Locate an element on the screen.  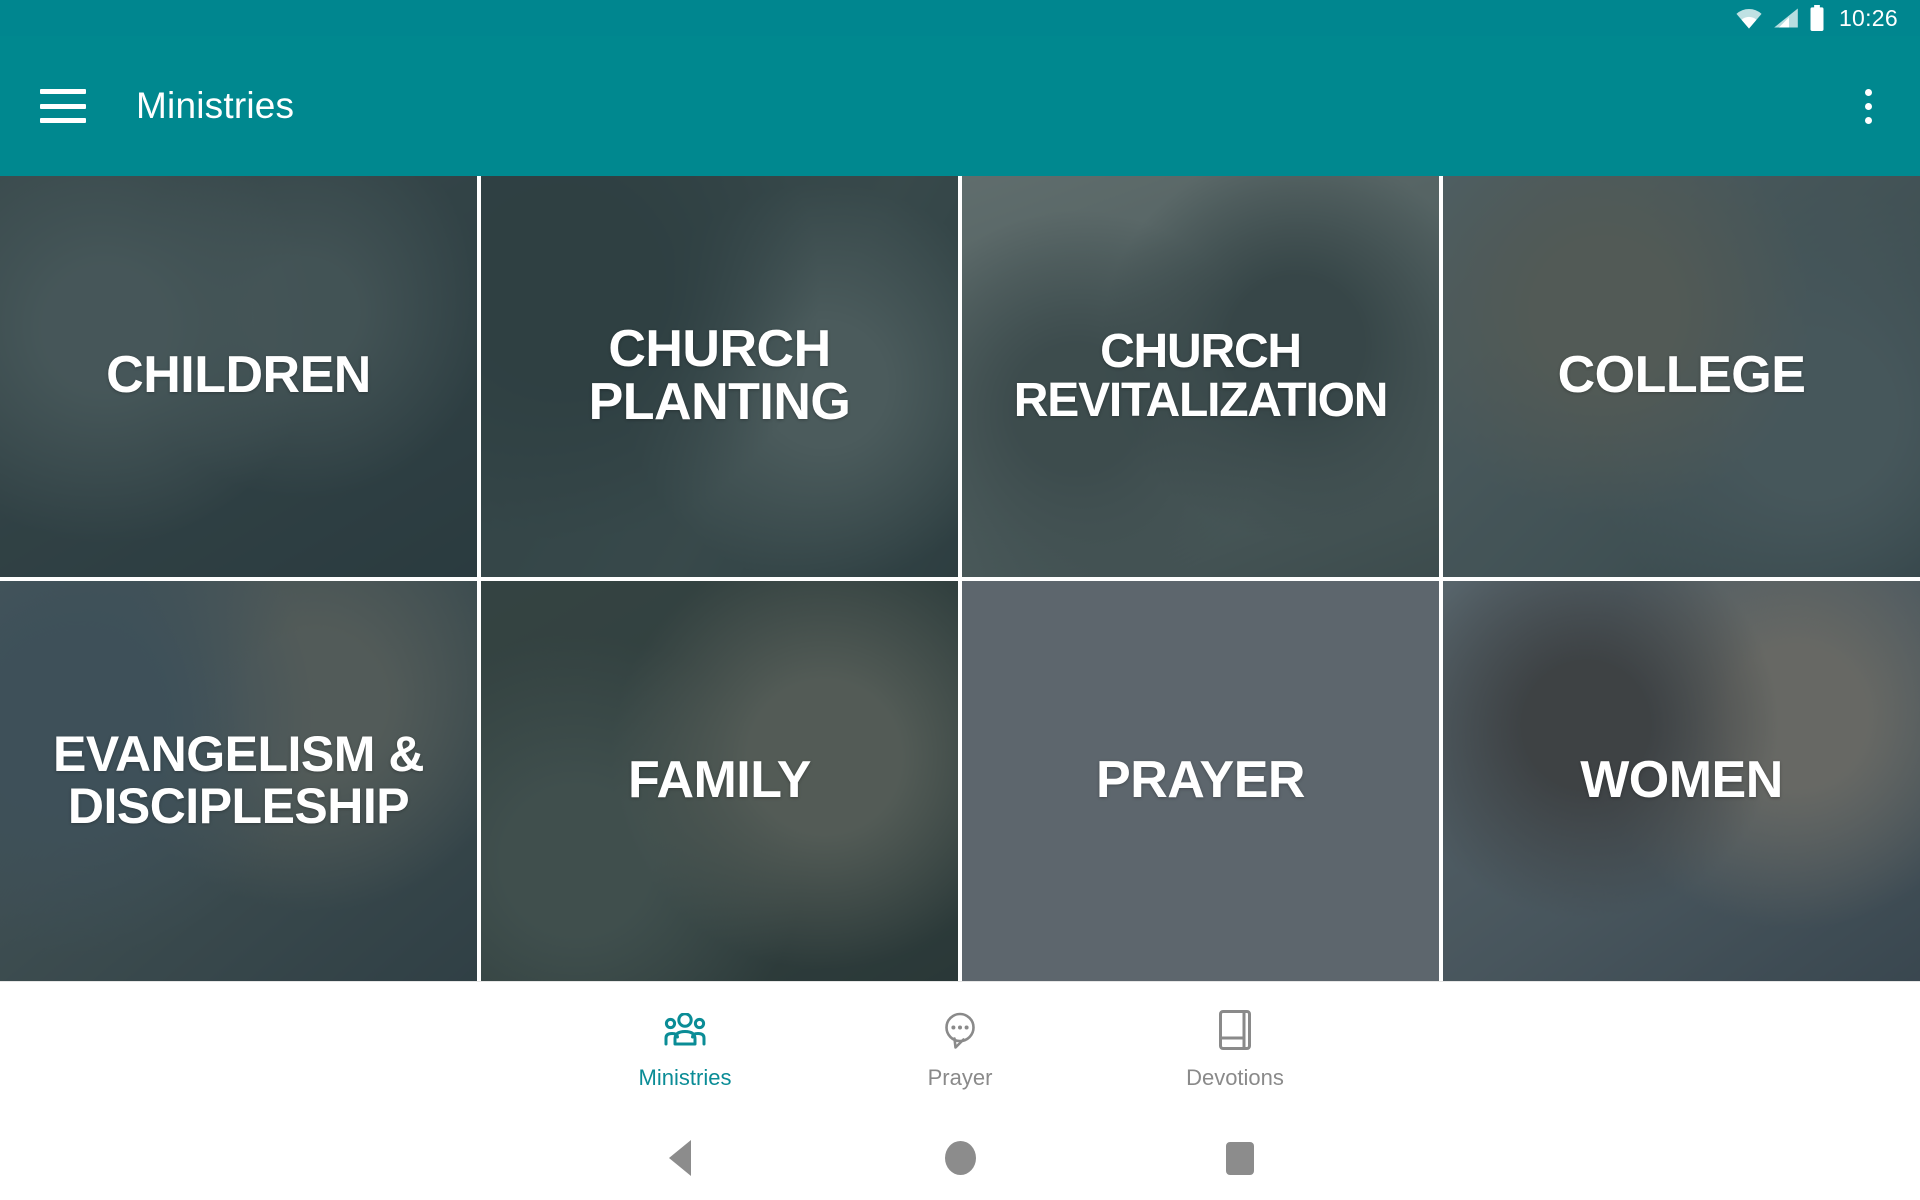
ministry-tile-label: FAMILY is located at coordinates (719, 779).